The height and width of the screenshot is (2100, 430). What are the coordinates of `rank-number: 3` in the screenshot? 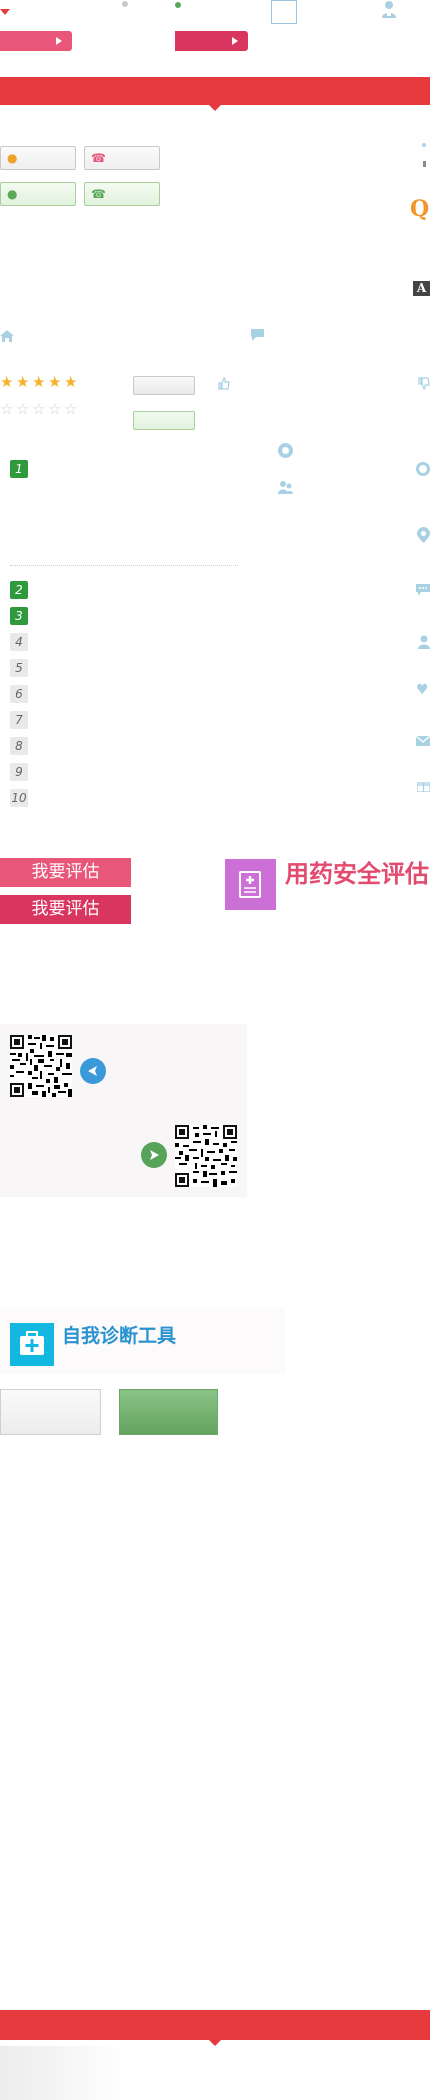 It's located at (19, 616).